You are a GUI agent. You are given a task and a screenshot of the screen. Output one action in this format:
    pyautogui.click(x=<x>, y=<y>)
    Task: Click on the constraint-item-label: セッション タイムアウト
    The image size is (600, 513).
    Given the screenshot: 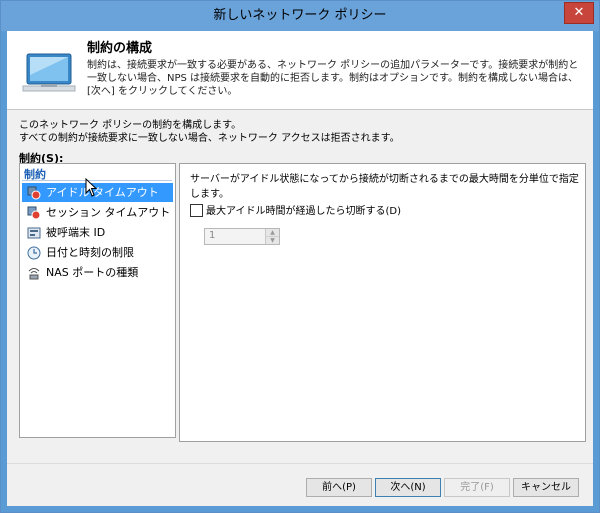 What is the action you would take?
    pyautogui.click(x=108, y=212)
    